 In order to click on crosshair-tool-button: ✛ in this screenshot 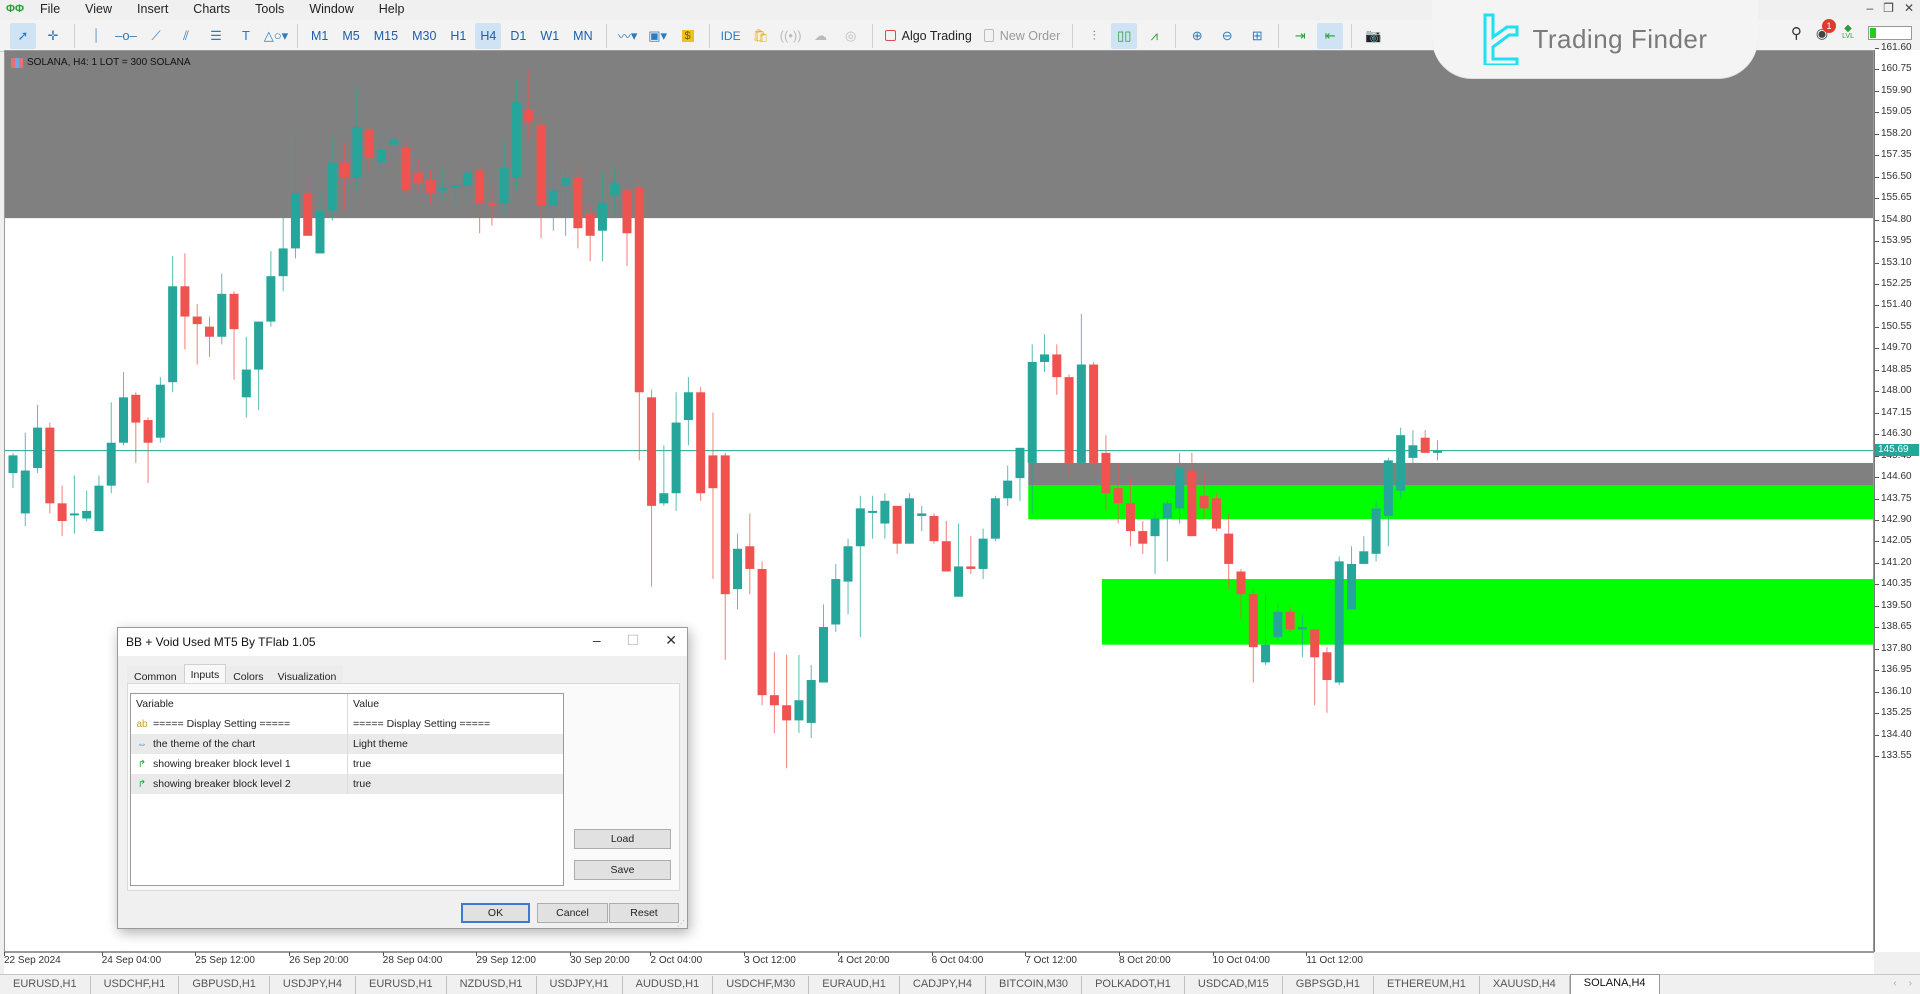, I will do `click(53, 36)`.